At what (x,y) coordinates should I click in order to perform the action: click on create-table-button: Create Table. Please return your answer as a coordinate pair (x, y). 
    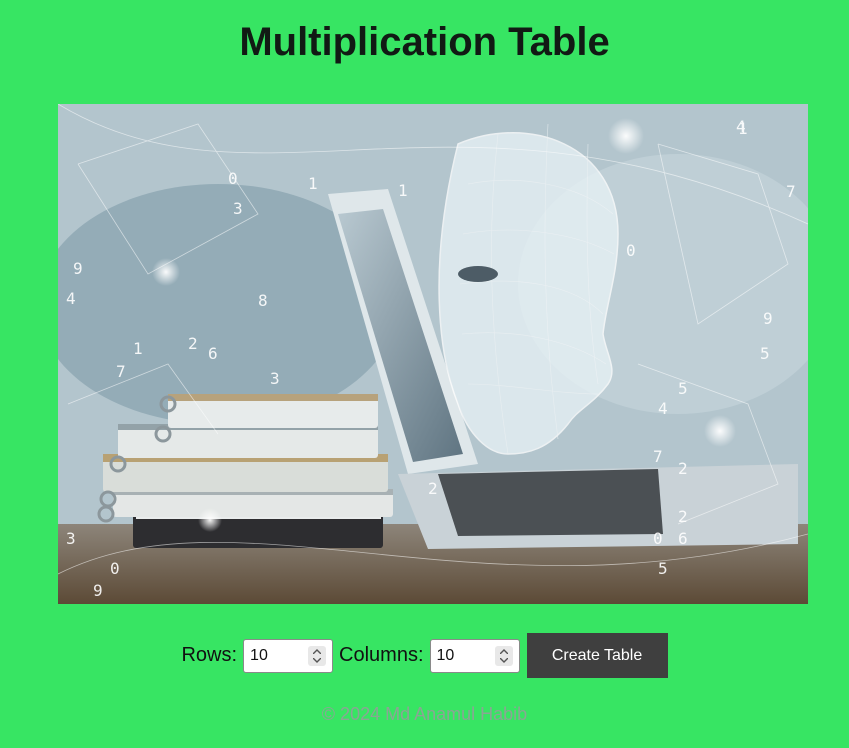
    Looking at the image, I should click on (597, 655).